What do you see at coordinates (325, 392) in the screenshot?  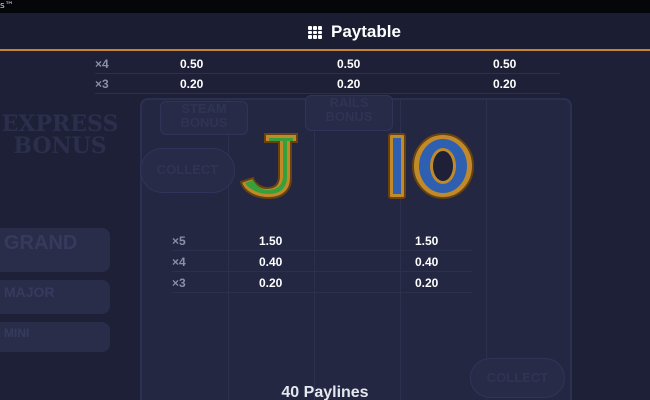 I see `paylines-heading: 40 Paylines` at bounding box center [325, 392].